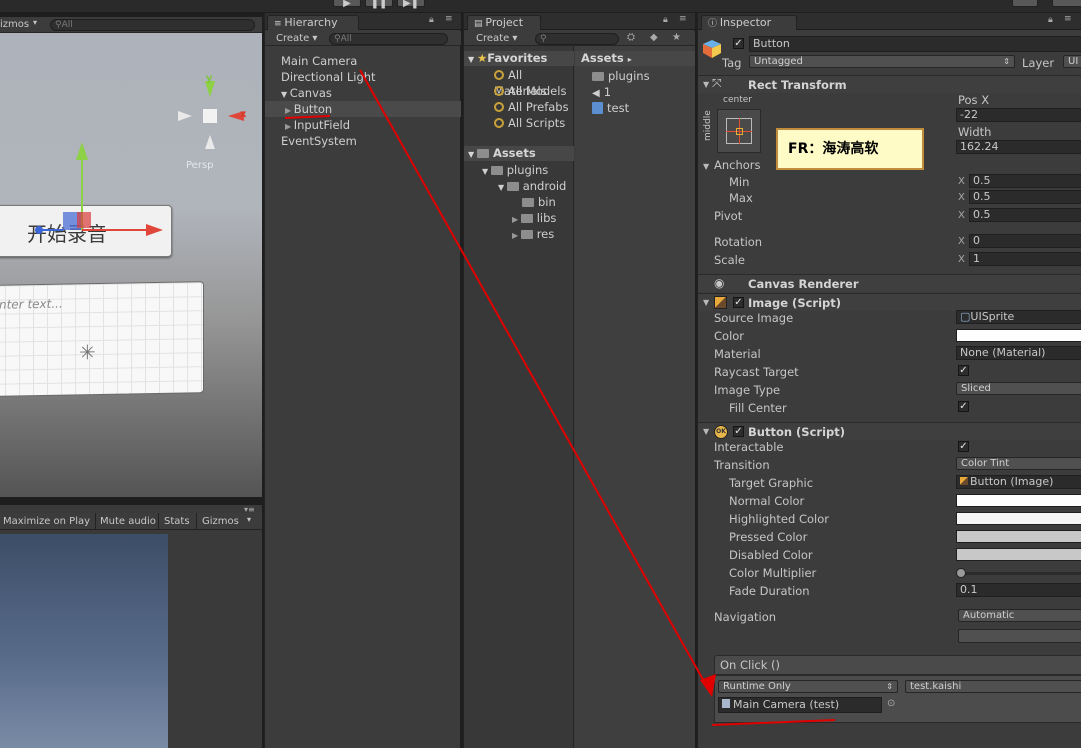  What do you see at coordinates (533, 234) in the screenshot?
I see `tree-folder-res: ▶ res` at bounding box center [533, 234].